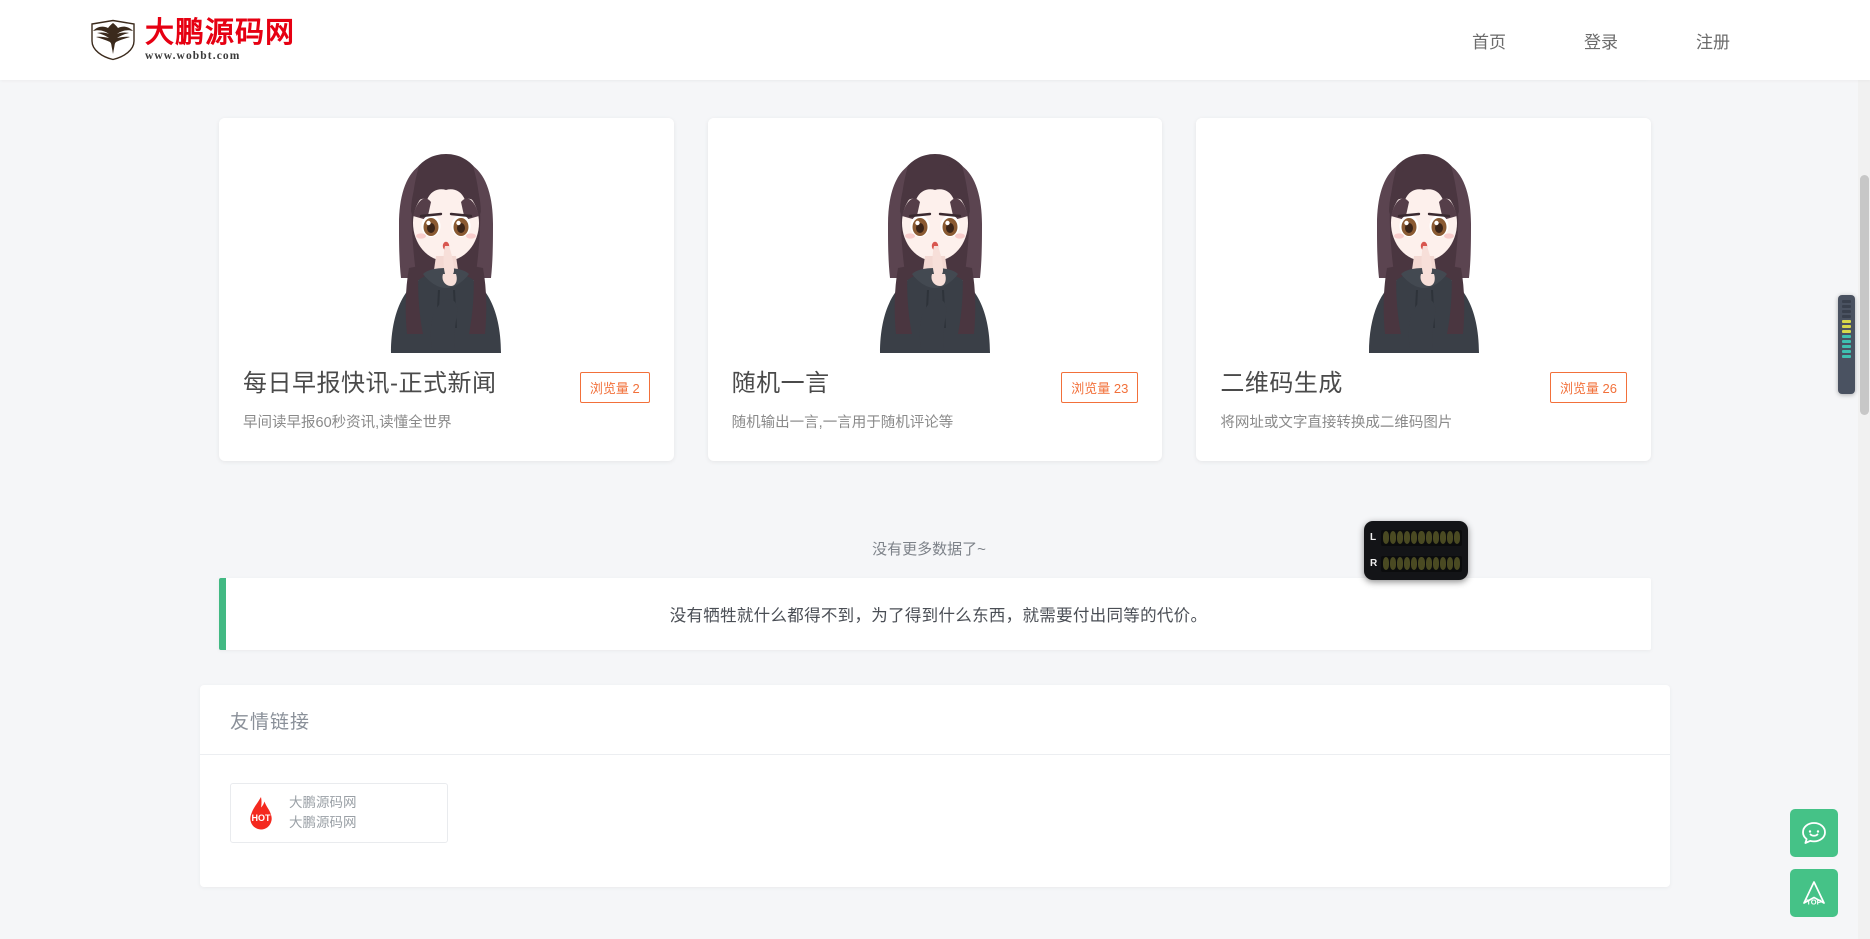 Image resolution: width=1870 pixels, height=939 pixels. What do you see at coordinates (1336, 423) in the screenshot?
I see `card-description: 将网址或文字直接转换成二维码图片` at bounding box center [1336, 423].